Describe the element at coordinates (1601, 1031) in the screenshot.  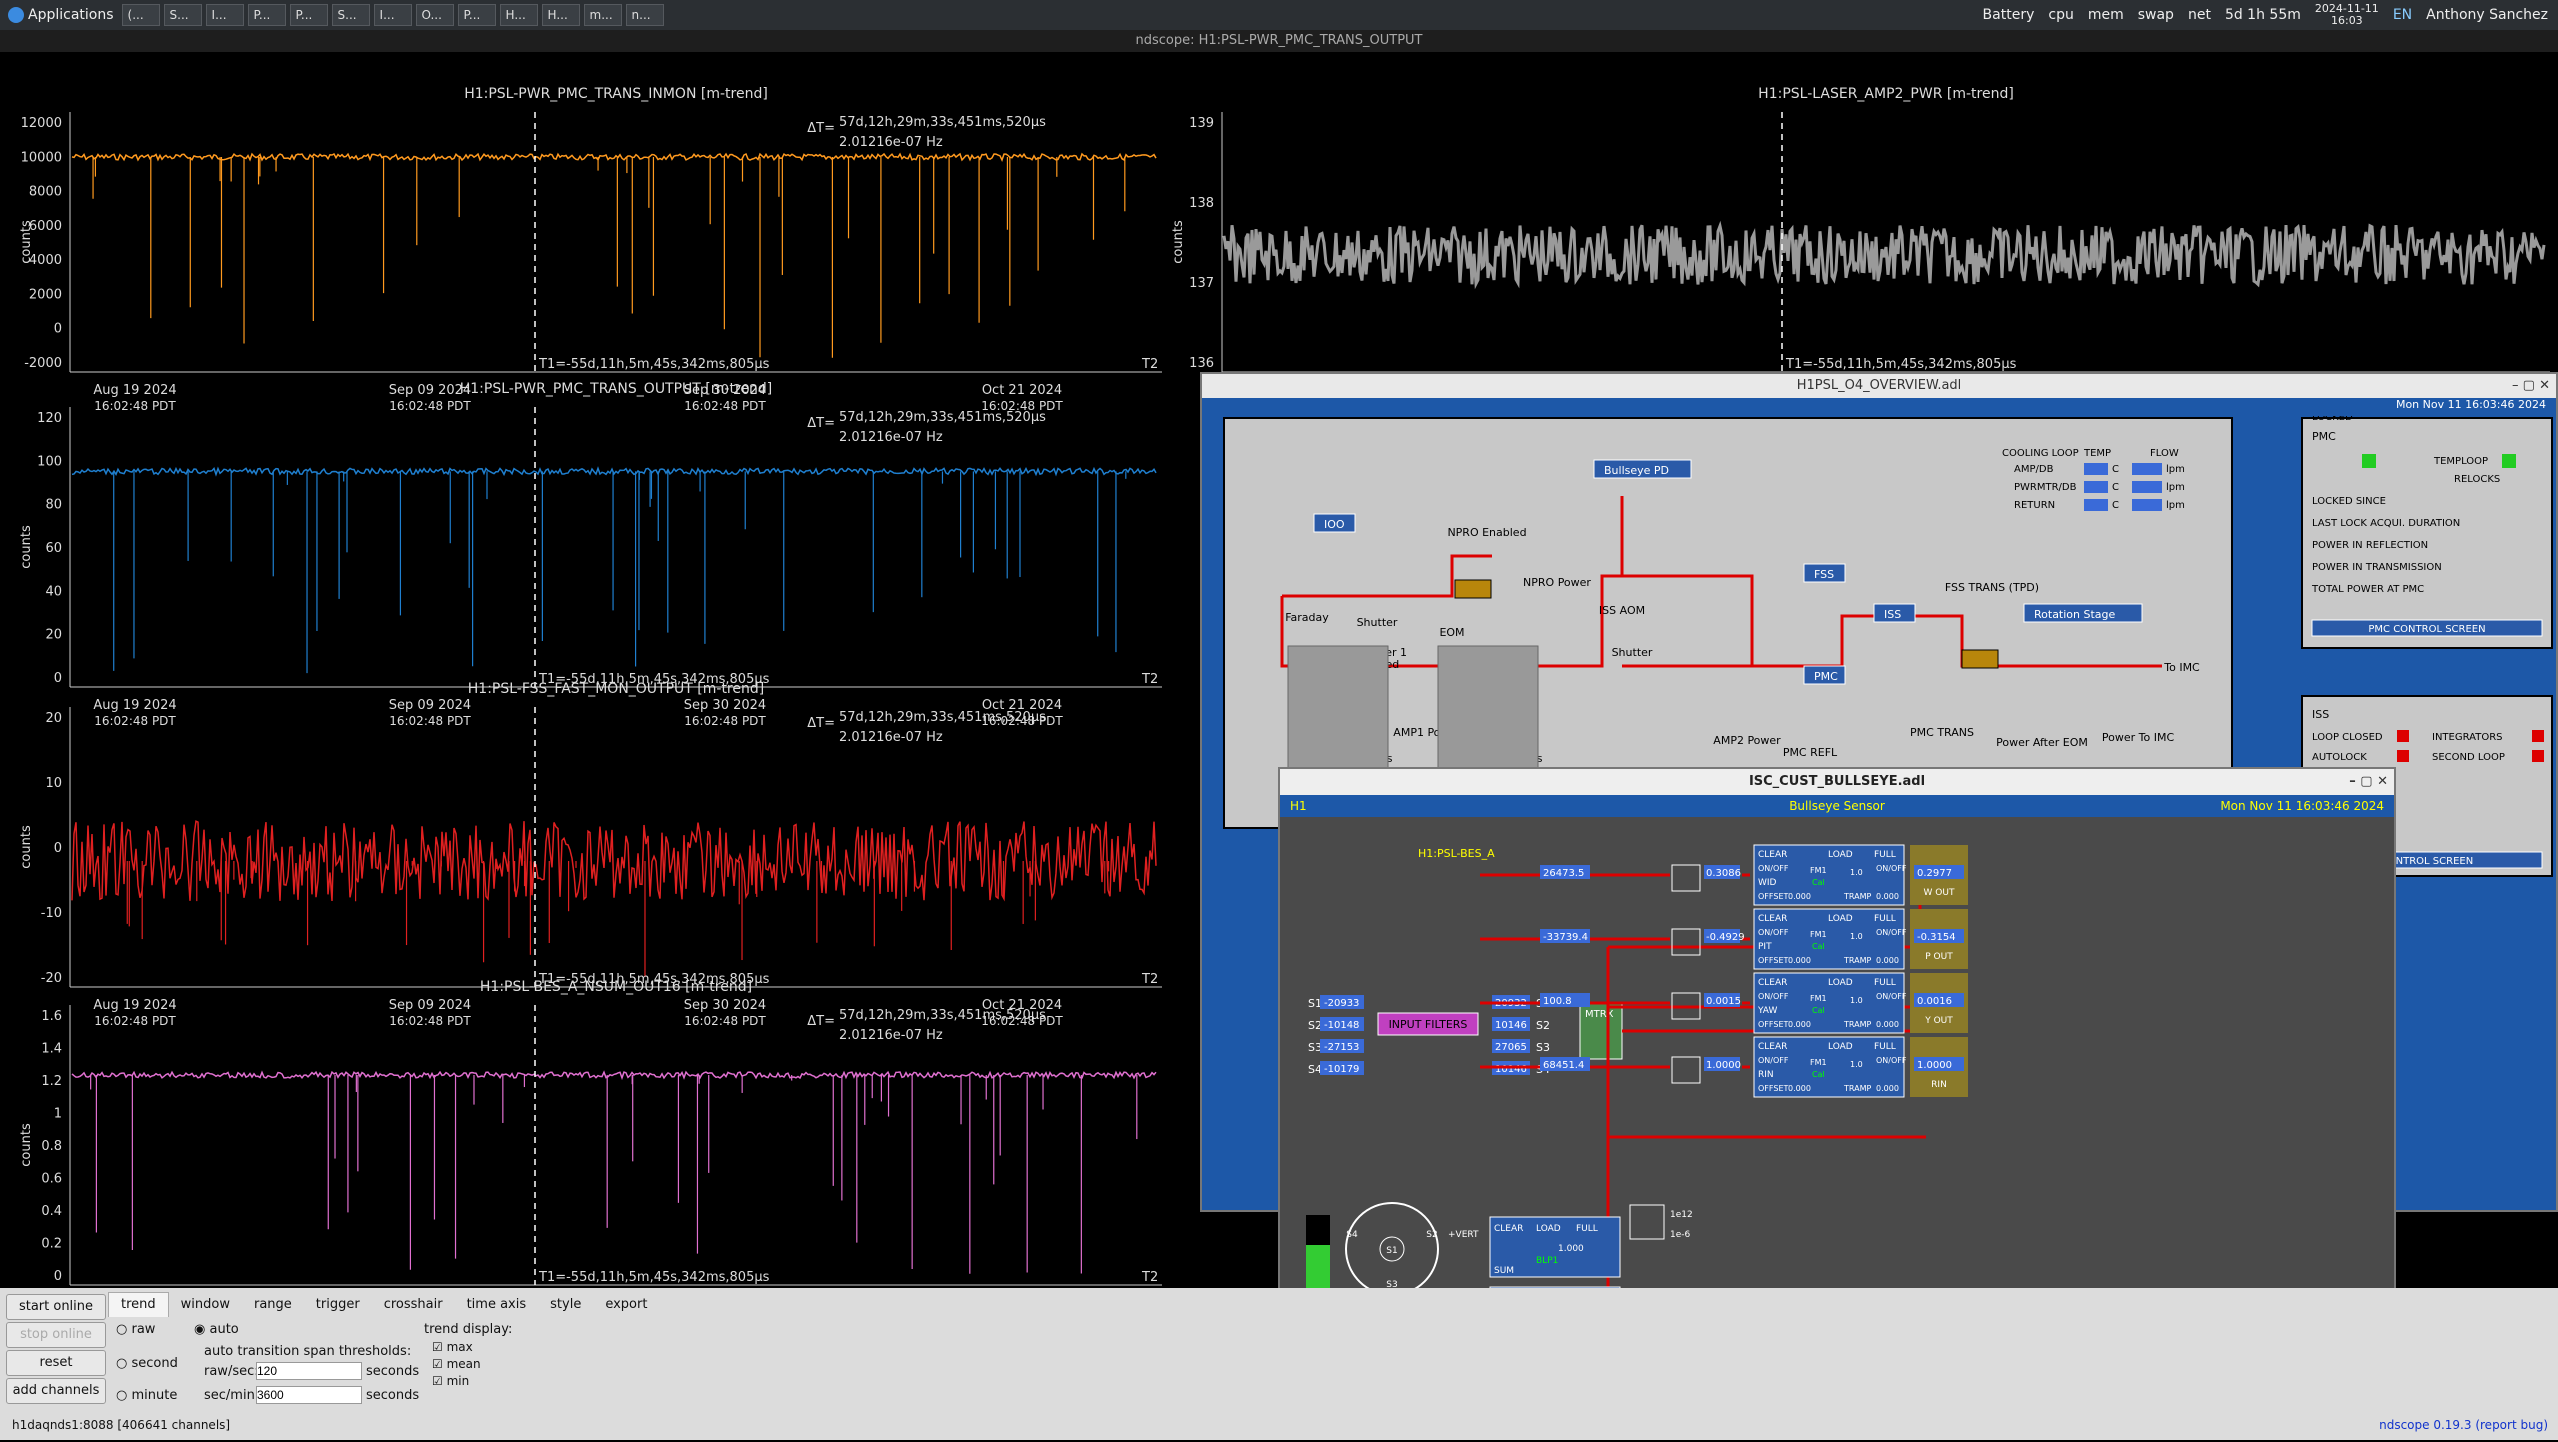
I see `matrix-button: MTRX` at that location.